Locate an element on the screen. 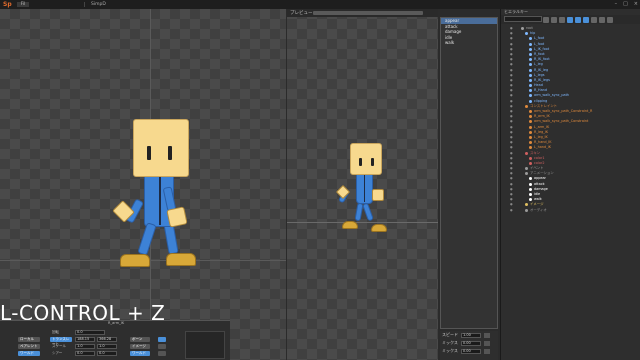  project-tab: SimpD is located at coordinates (98, 4).